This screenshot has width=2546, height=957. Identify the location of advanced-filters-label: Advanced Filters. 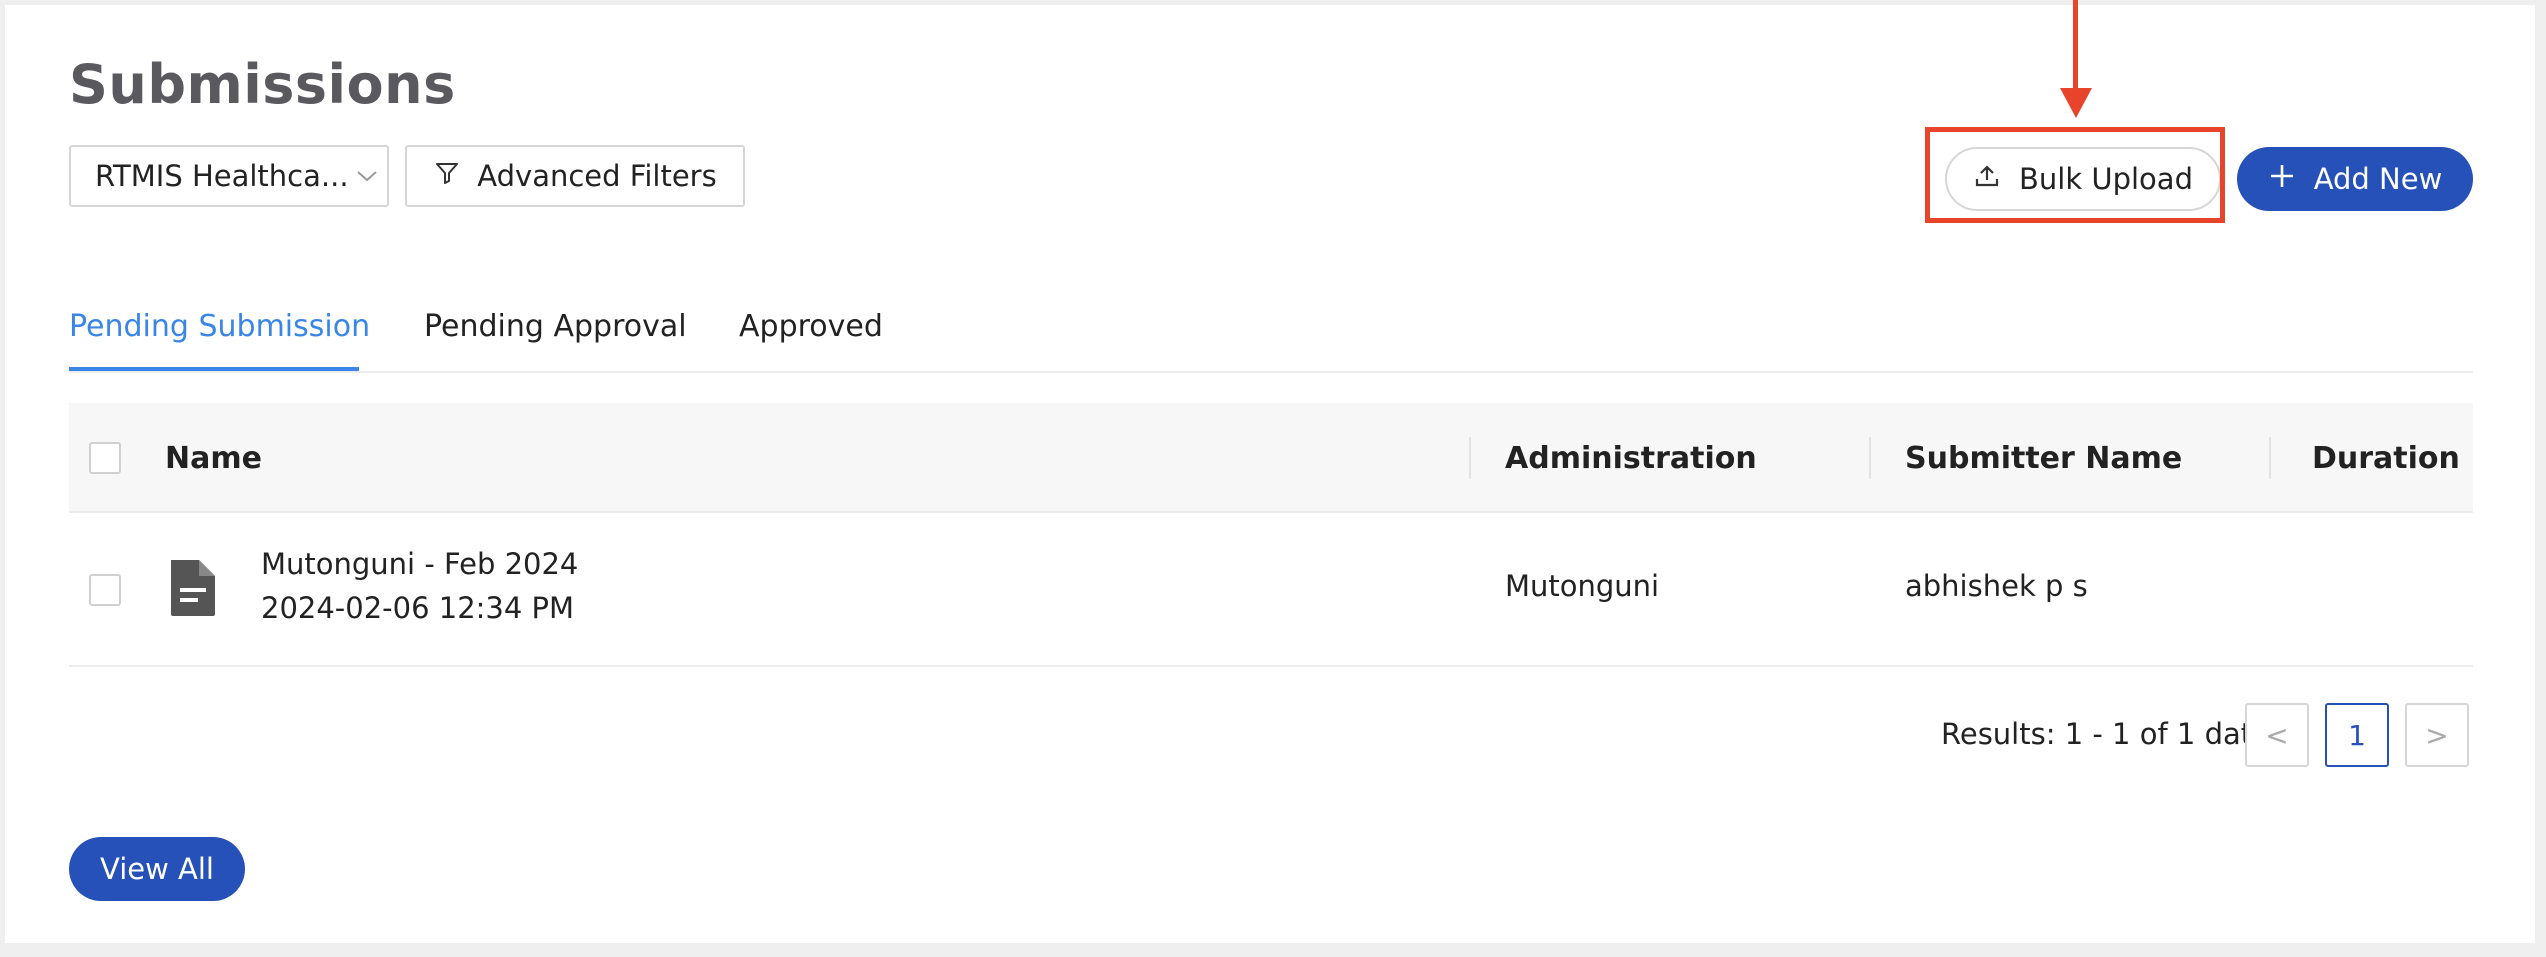
(597, 176).